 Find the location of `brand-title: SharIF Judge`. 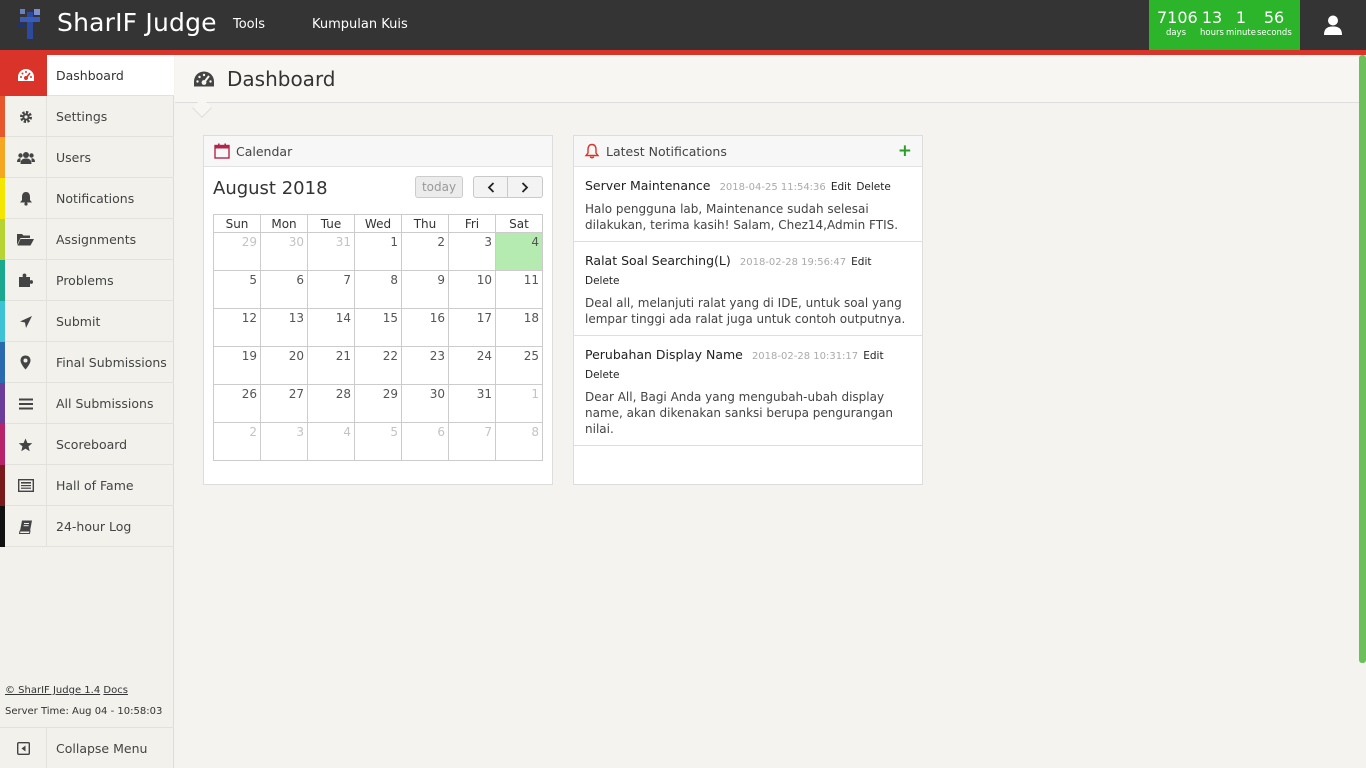

brand-title: SharIF Judge is located at coordinates (137, 22).